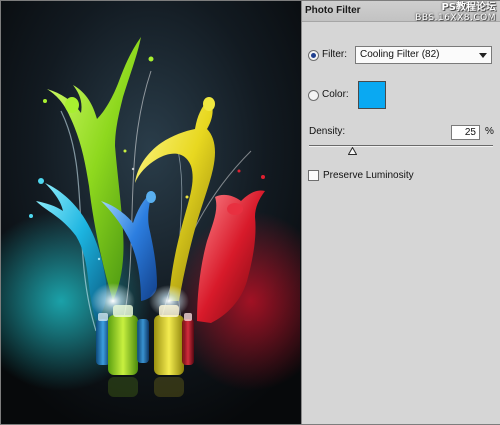  I want to click on watermark-line-2: BBS.16XX8.COM, so click(455, 18).